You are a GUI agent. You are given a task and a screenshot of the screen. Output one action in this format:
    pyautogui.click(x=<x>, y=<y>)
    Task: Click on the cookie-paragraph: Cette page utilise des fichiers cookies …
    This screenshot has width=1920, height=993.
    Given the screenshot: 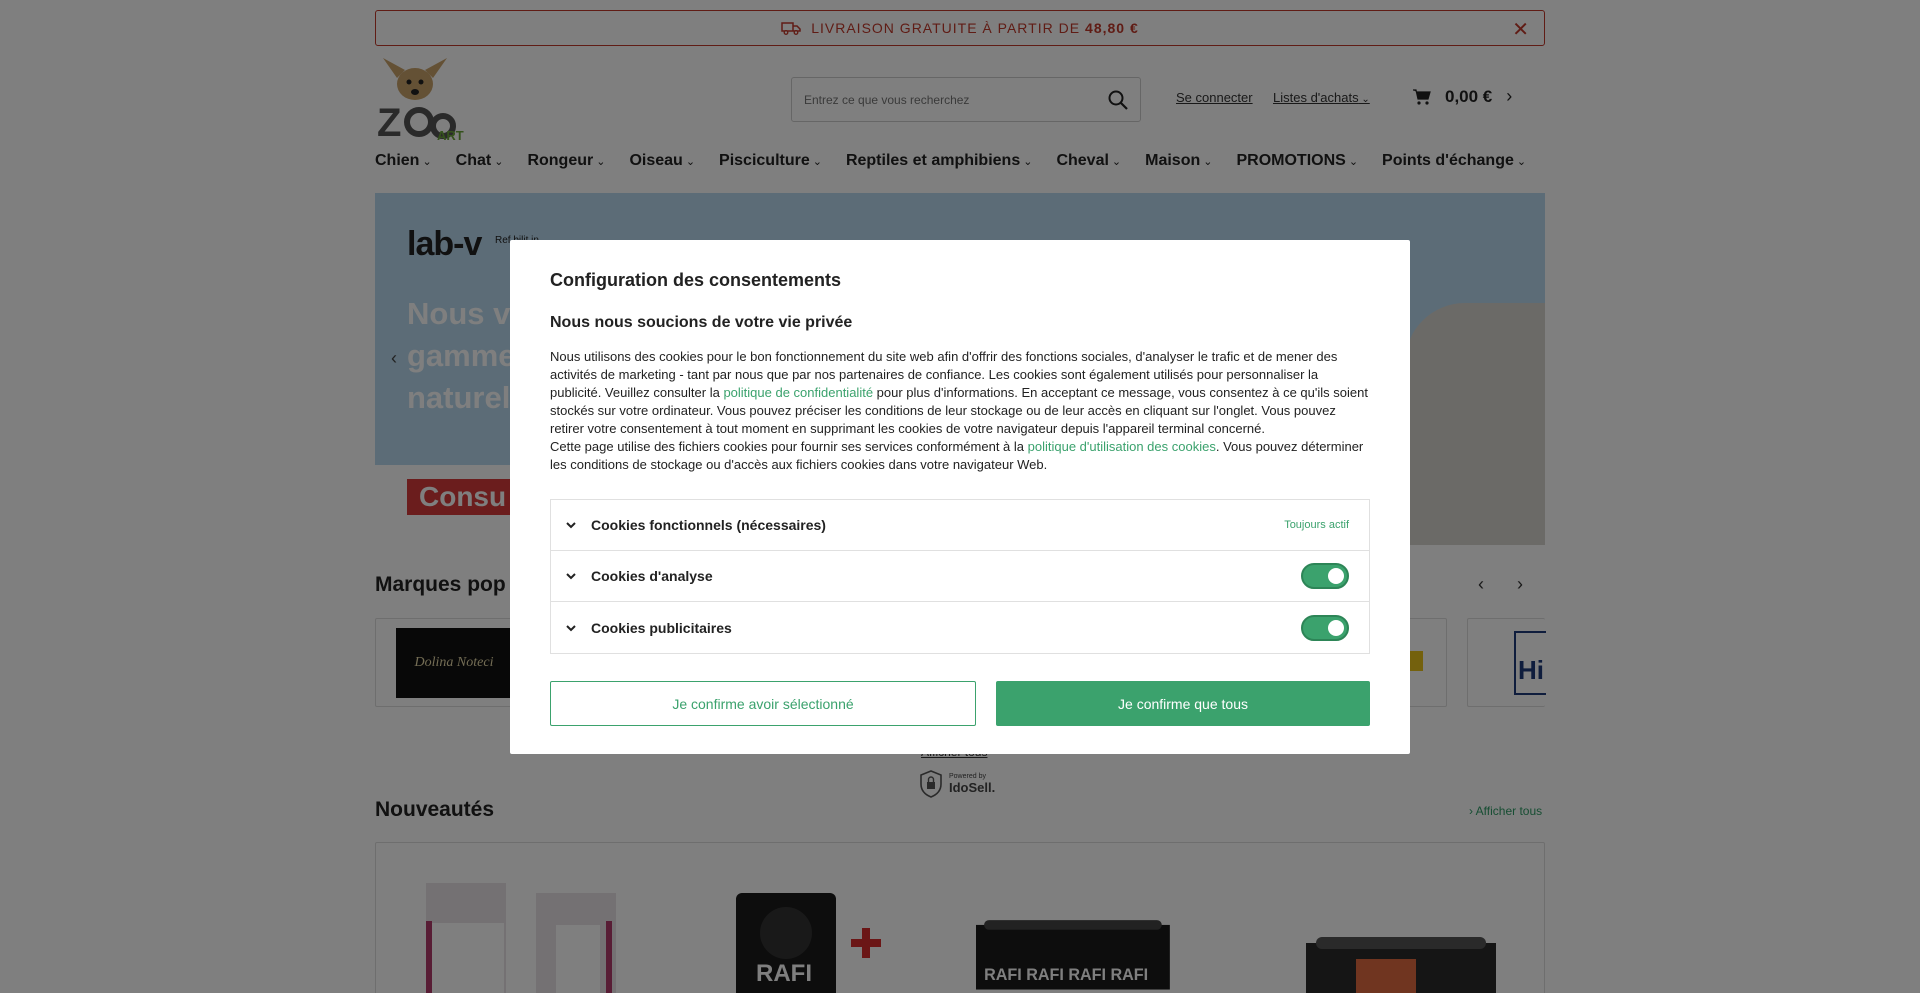 What is the action you would take?
    pyautogui.click(x=960, y=456)
    